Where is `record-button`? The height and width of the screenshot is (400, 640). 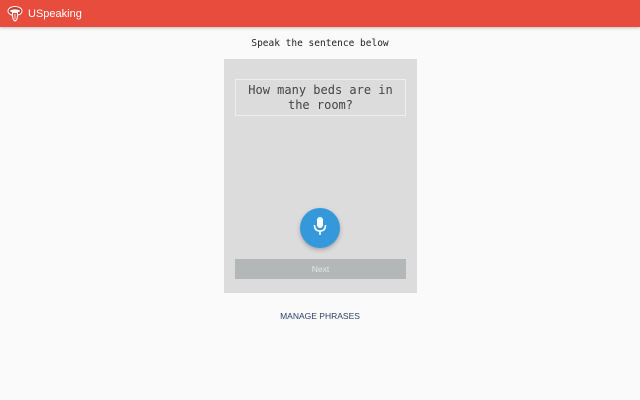 record-button is located at coordinates (320, 228).